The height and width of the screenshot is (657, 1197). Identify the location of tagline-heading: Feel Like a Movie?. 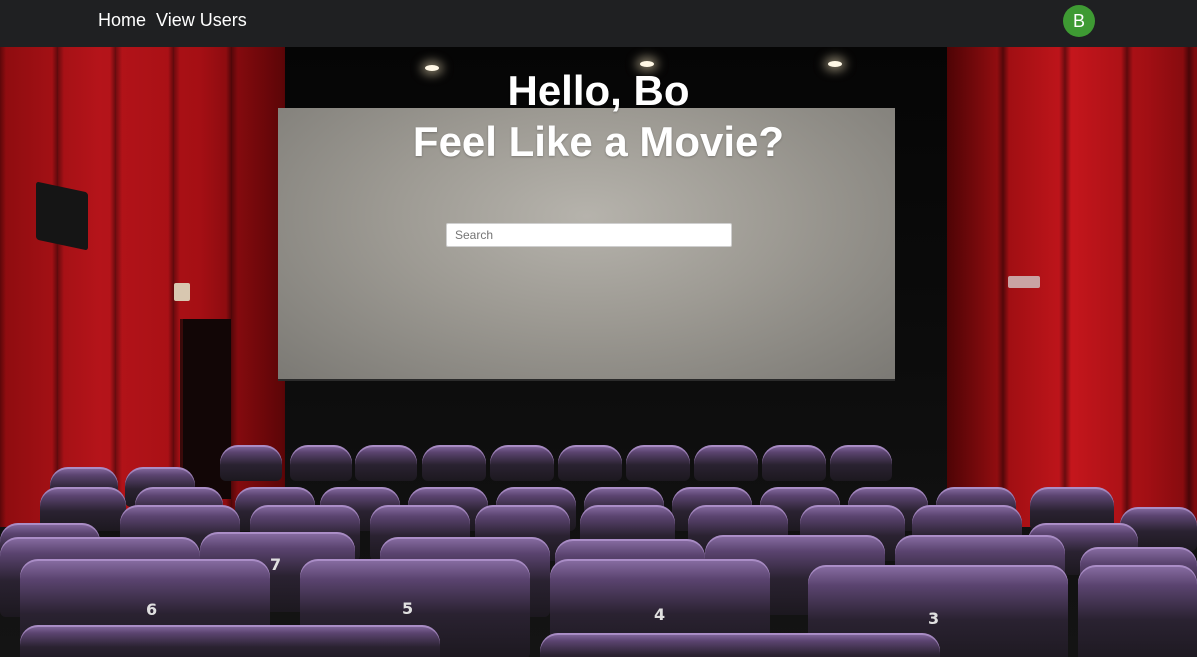
(598, 141).